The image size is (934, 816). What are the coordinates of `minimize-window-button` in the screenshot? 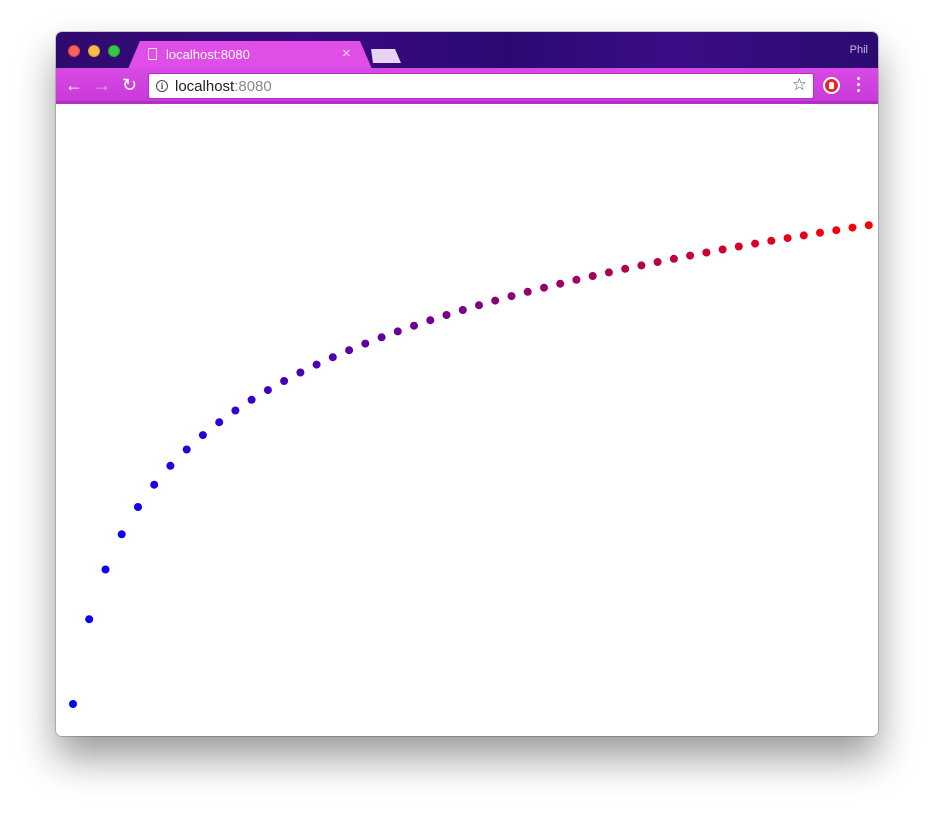 It's located at (94, 51).